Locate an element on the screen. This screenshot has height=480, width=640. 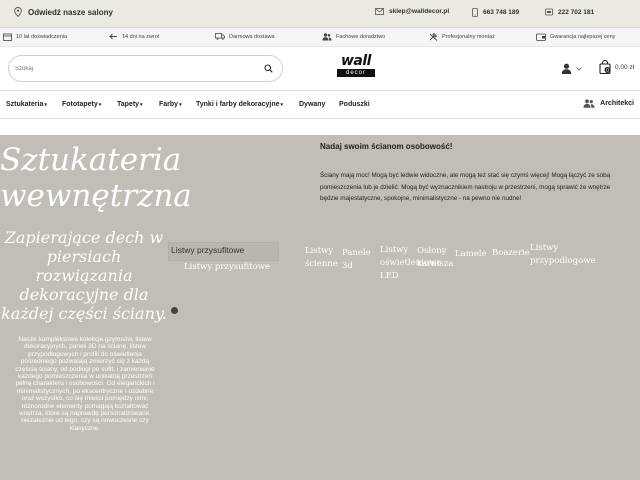
calendar-icon is located at coordinates (7, 37).